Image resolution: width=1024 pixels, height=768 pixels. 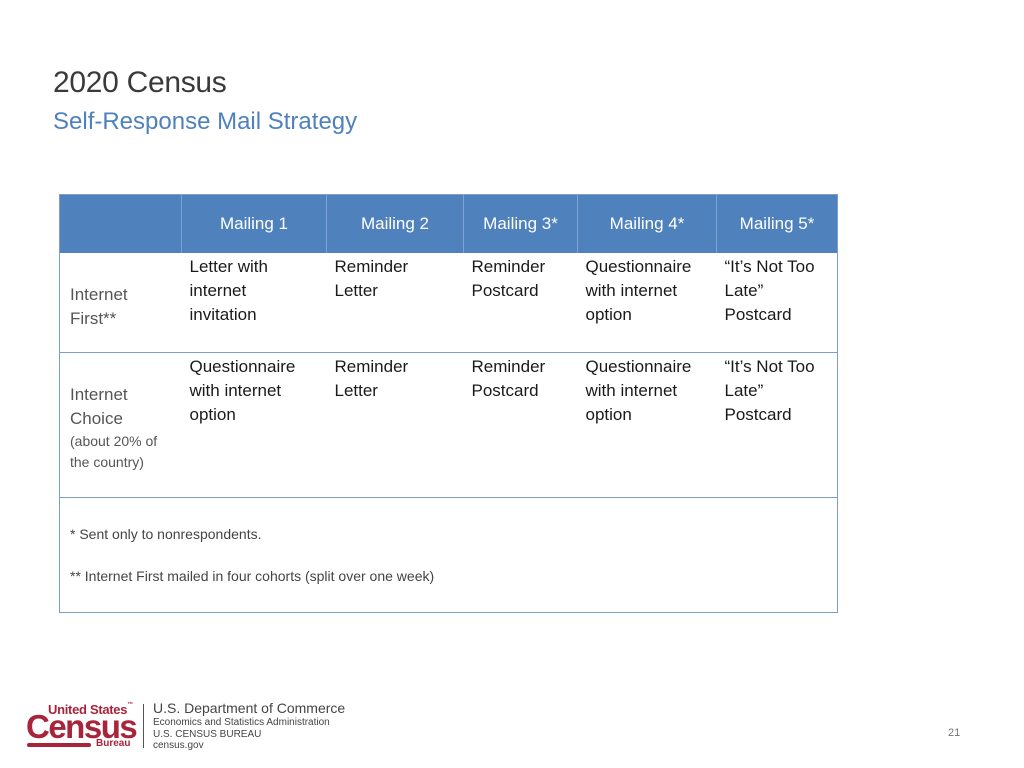 I want to click on dept-website: census.gov, so click(x=178, y=745).